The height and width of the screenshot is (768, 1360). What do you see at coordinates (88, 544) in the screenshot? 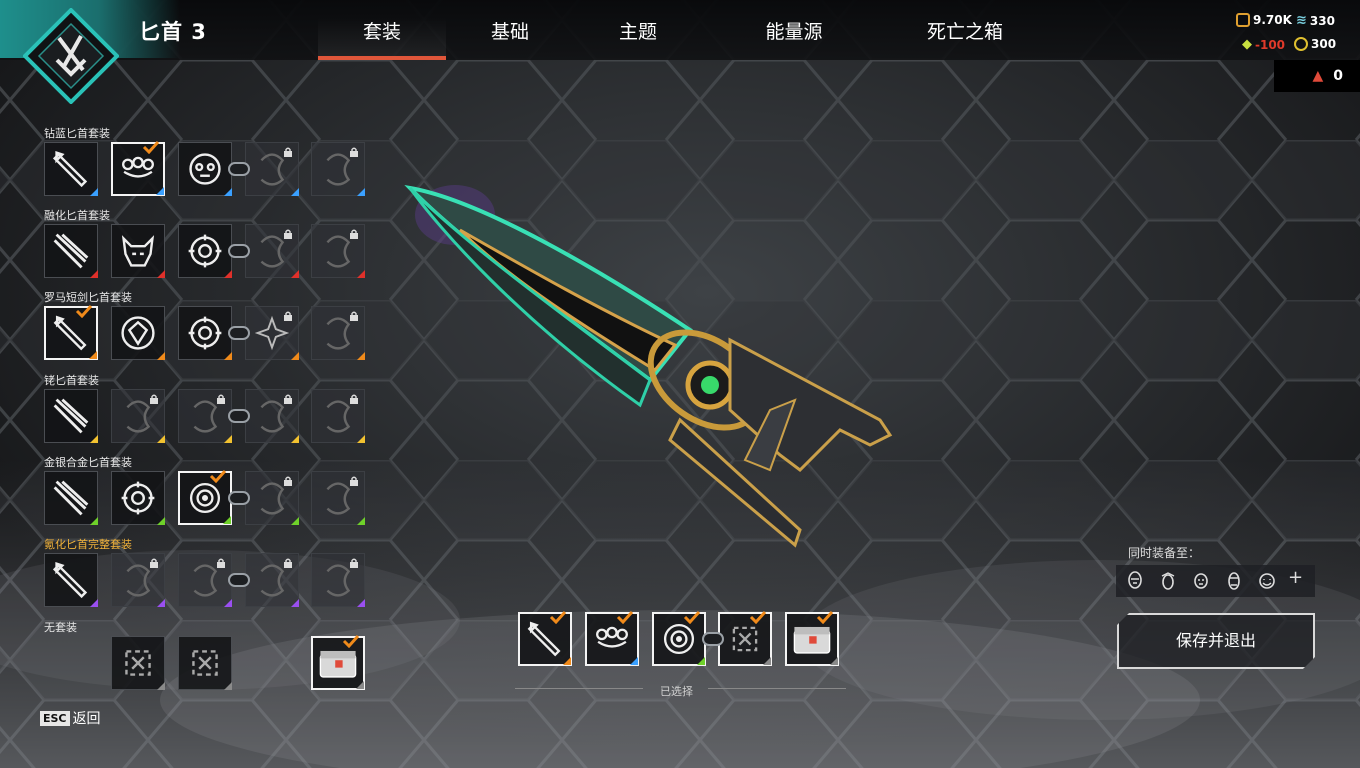
I see `set-label: 氪化匕首完整套装` at bounding box center [88, 544].